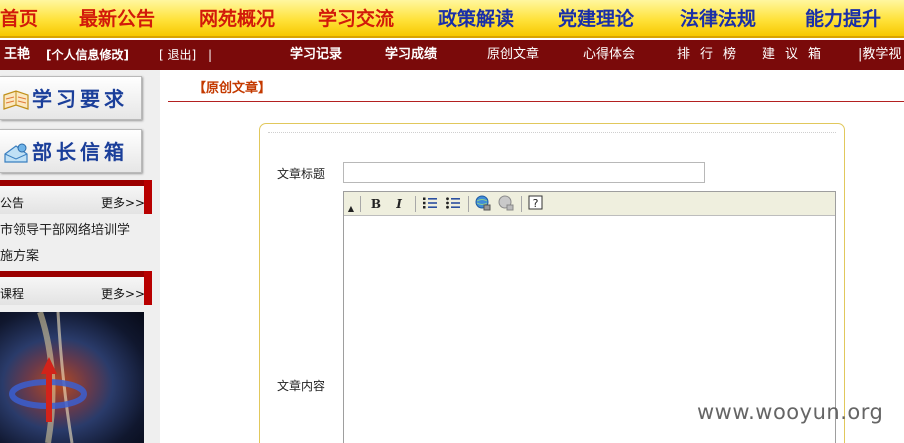 Image resolution: width=904 pixels, height=443 pixels. Describe the element at coordinates (232, 88) in the screenshot. I see `page-breadcrumb: 【原创文章】` at that location.